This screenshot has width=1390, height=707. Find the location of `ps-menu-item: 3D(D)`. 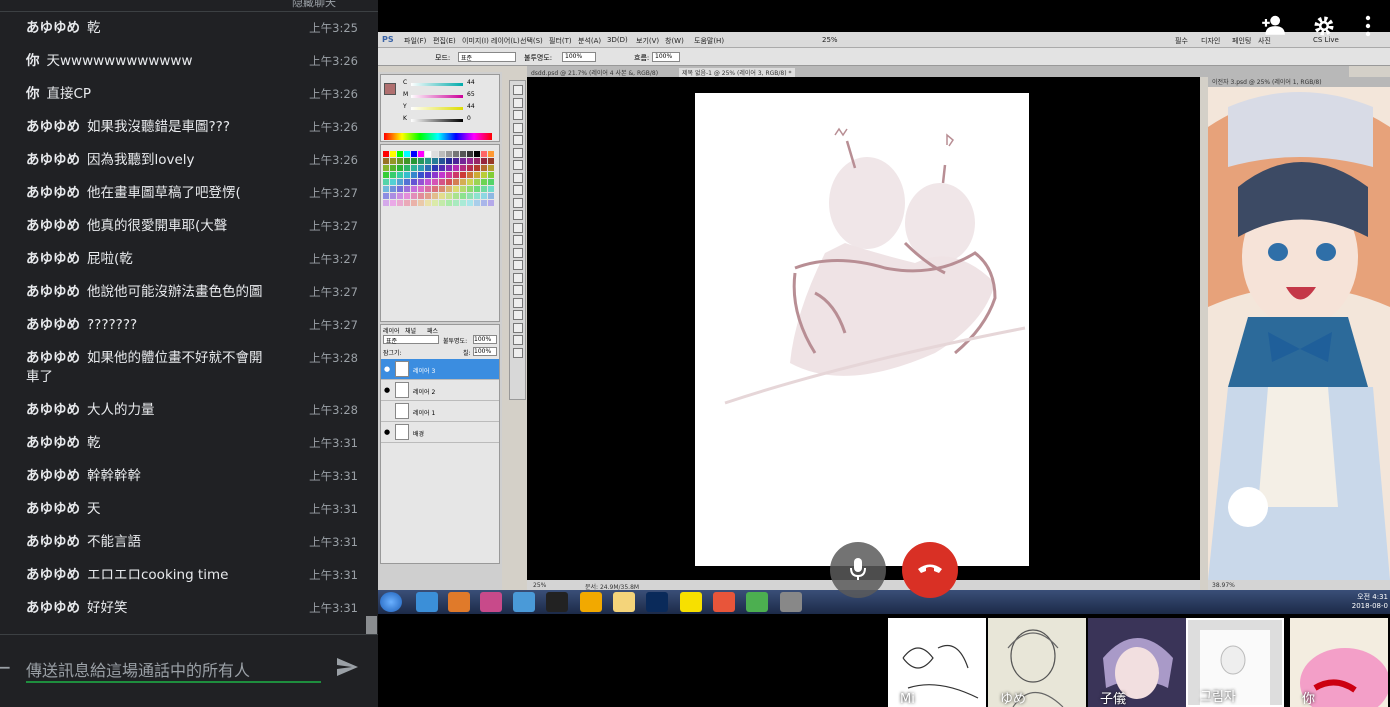

ps-menu-item: 3D(D) is located at coordinates (617, 40).